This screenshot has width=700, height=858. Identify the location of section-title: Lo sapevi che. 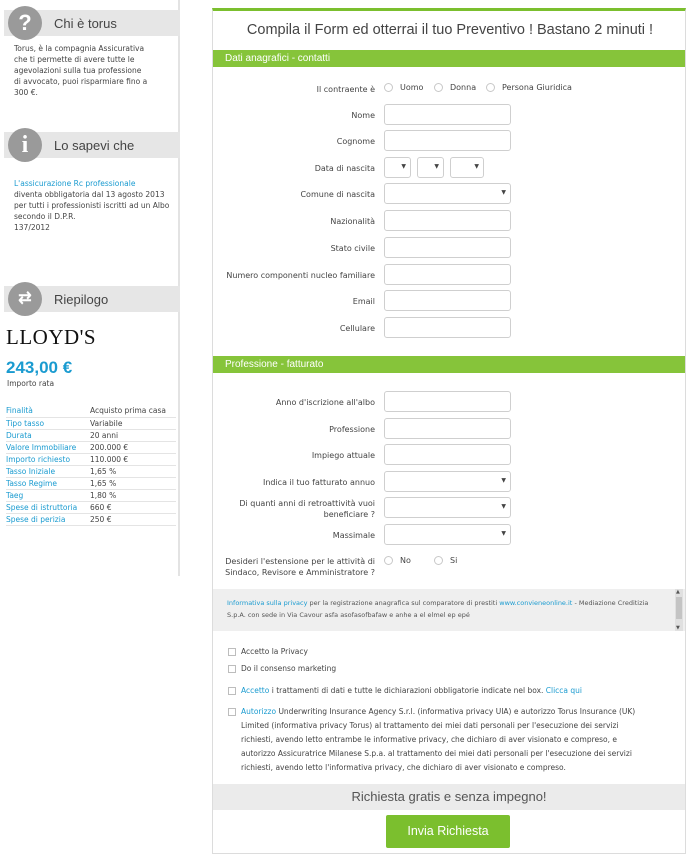
(94, 145).